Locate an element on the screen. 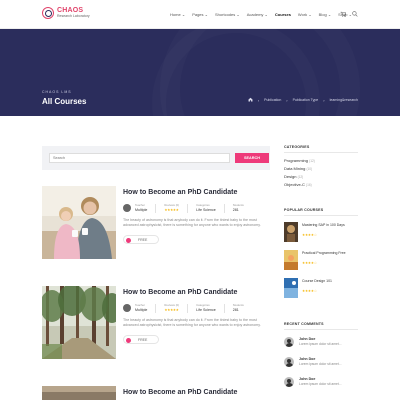 This screenshot has width=400, height=400. nav-pages: Pages ⌄ is located at coordinates (200, 14).